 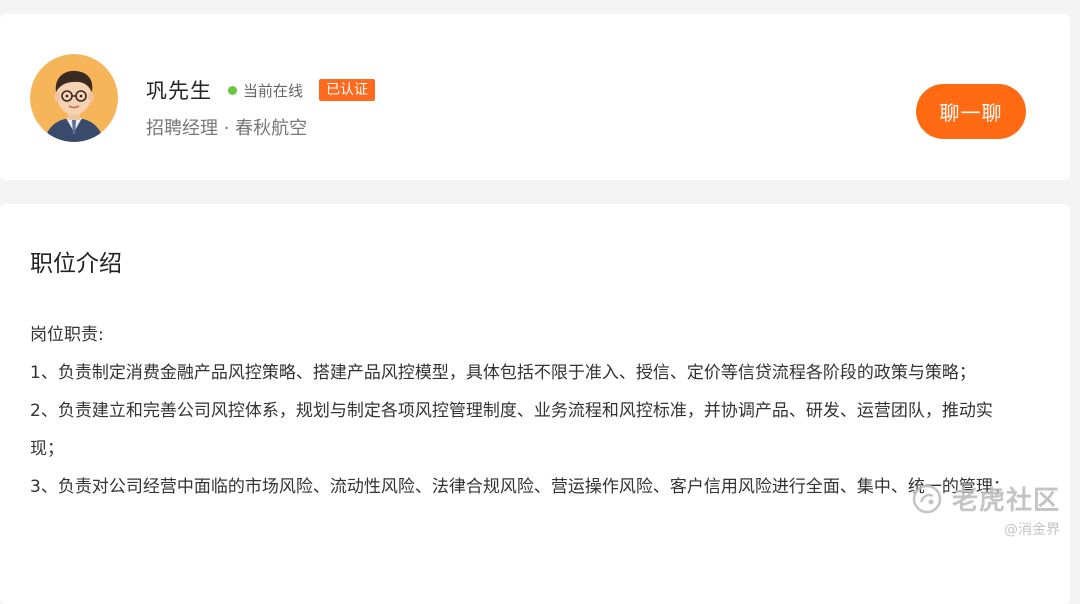 I want to click on section-title: 职位介绍, so click(x=76, y=264).